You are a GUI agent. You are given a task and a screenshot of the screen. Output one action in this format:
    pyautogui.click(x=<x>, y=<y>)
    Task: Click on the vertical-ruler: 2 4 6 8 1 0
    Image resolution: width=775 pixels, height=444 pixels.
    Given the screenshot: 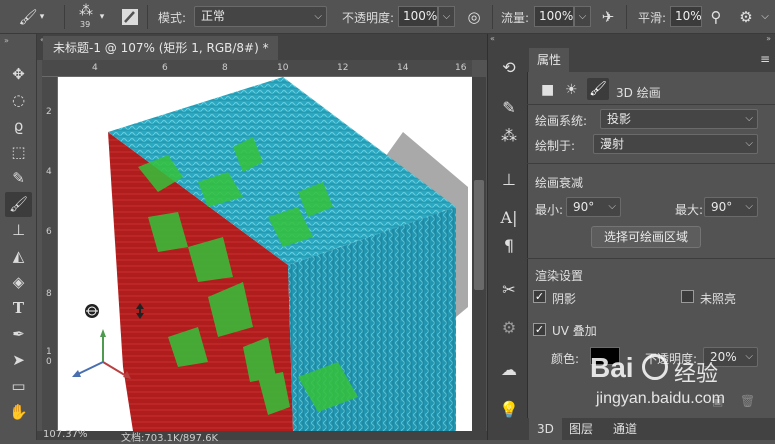 What is the action you would take?
    pyautogui.click(x=50, y=254)
    